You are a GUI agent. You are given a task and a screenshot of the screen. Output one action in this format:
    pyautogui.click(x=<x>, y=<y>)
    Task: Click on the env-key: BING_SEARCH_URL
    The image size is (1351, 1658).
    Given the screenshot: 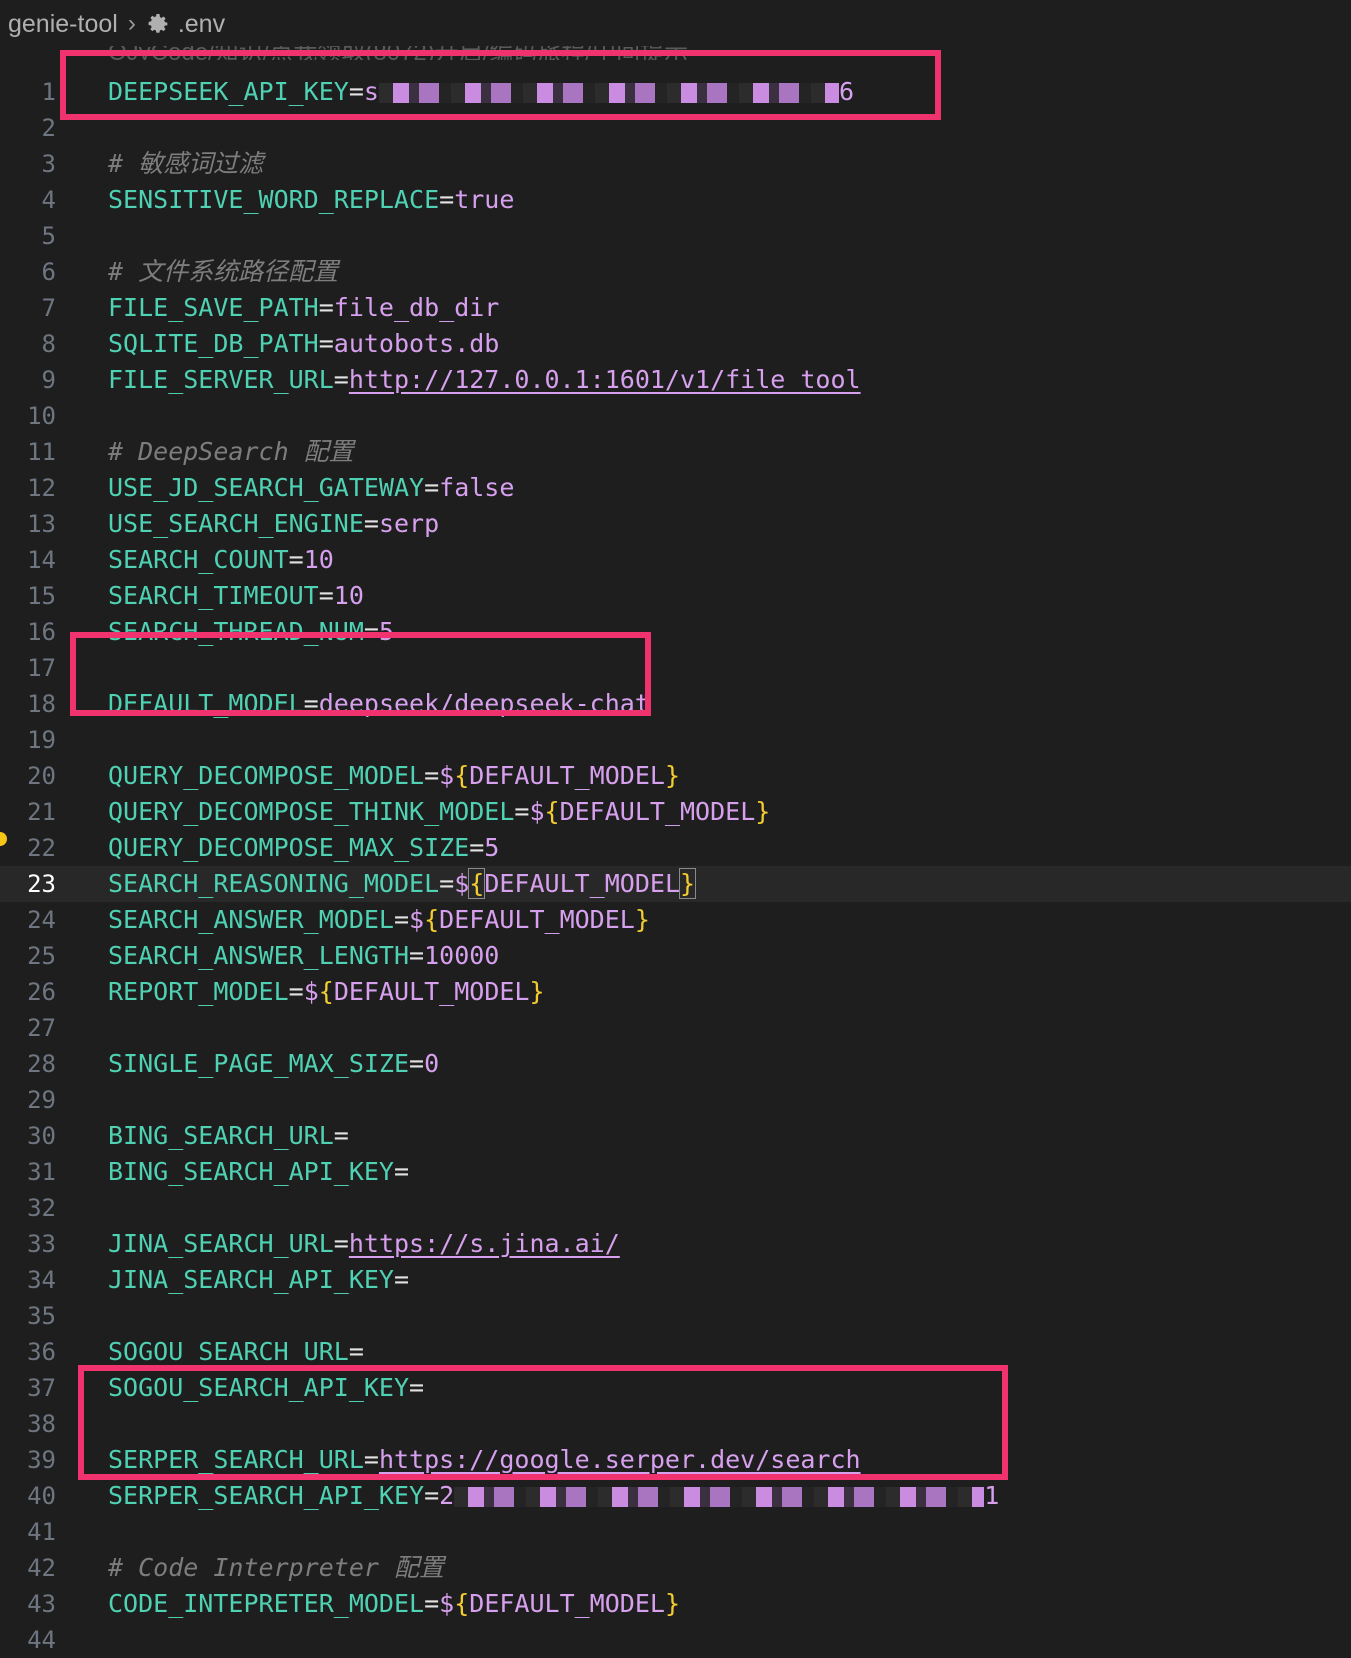 What is the action you would take?
    pyautogui.click(x=221, y=1135)
    